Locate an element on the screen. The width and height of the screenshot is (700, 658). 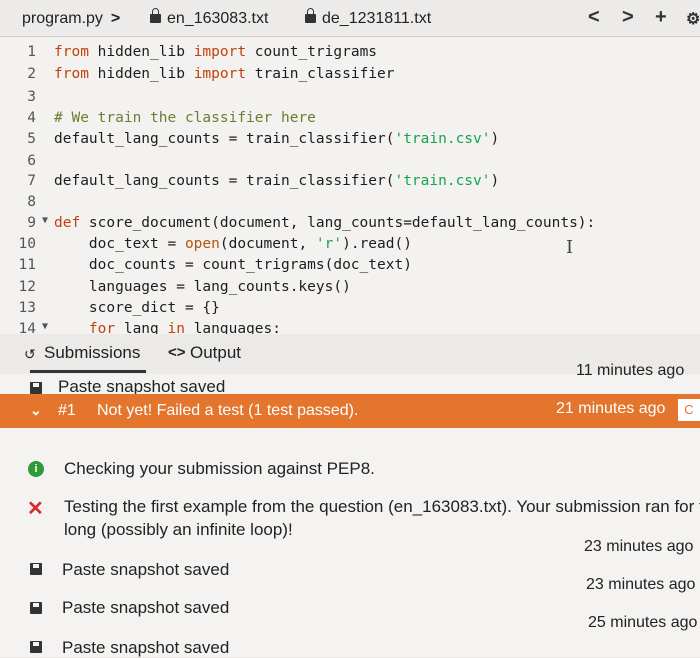
line-number: 5 is located at coordinates (31, 139).